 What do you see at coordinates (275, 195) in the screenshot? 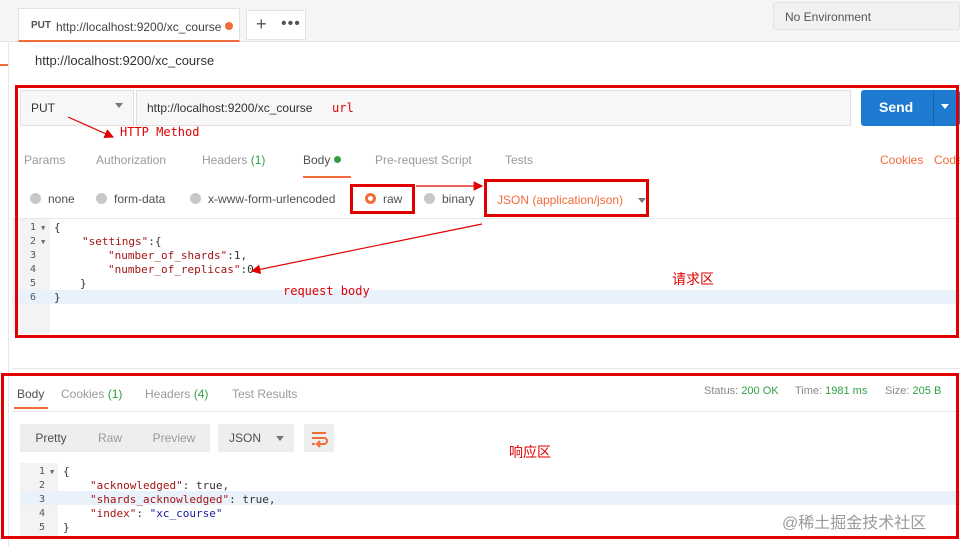
I see `annotation-arrows` at bounding box center [275, 195].